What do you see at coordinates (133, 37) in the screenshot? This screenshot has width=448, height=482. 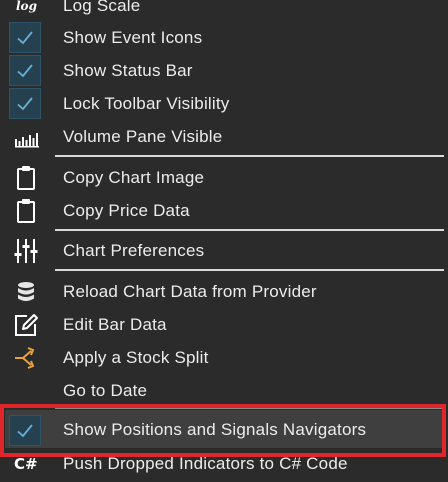 I see `menu-item-label: Show Event Icons` at bounding box center [133, 37].